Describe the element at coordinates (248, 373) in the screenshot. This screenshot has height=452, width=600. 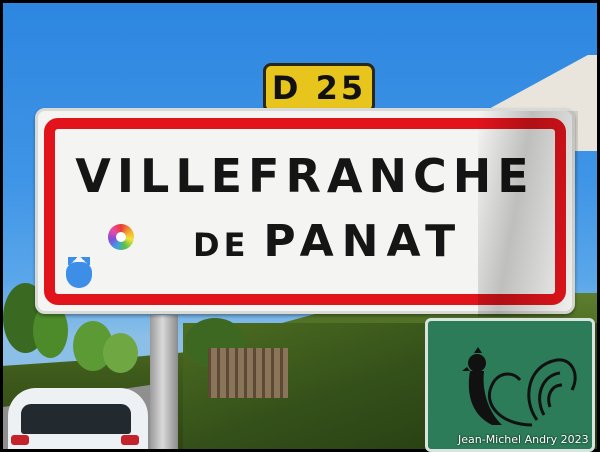
I see `fence` at that location.